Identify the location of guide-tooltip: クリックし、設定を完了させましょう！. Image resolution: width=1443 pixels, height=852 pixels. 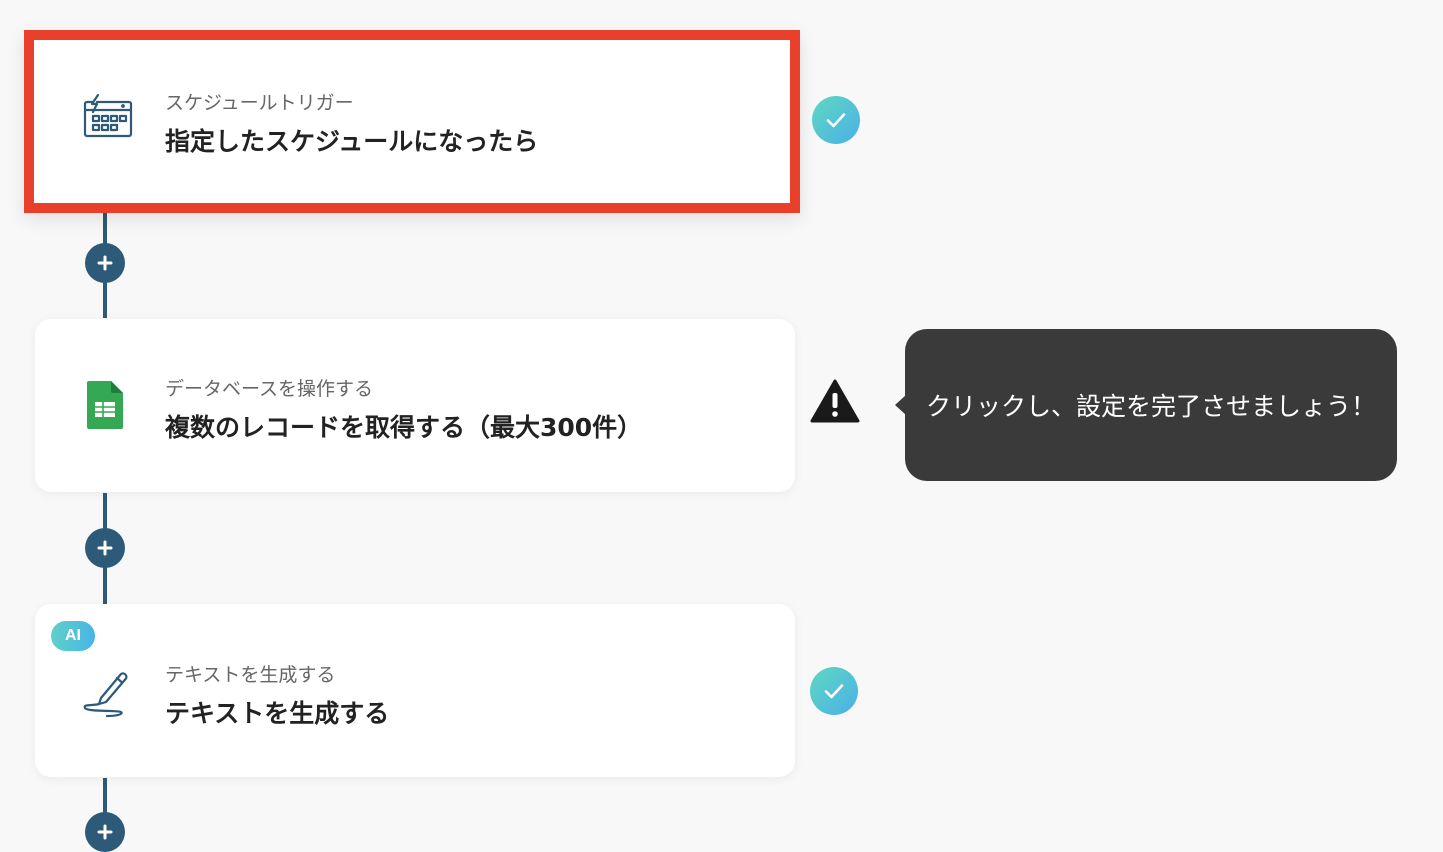
(1146, 405).